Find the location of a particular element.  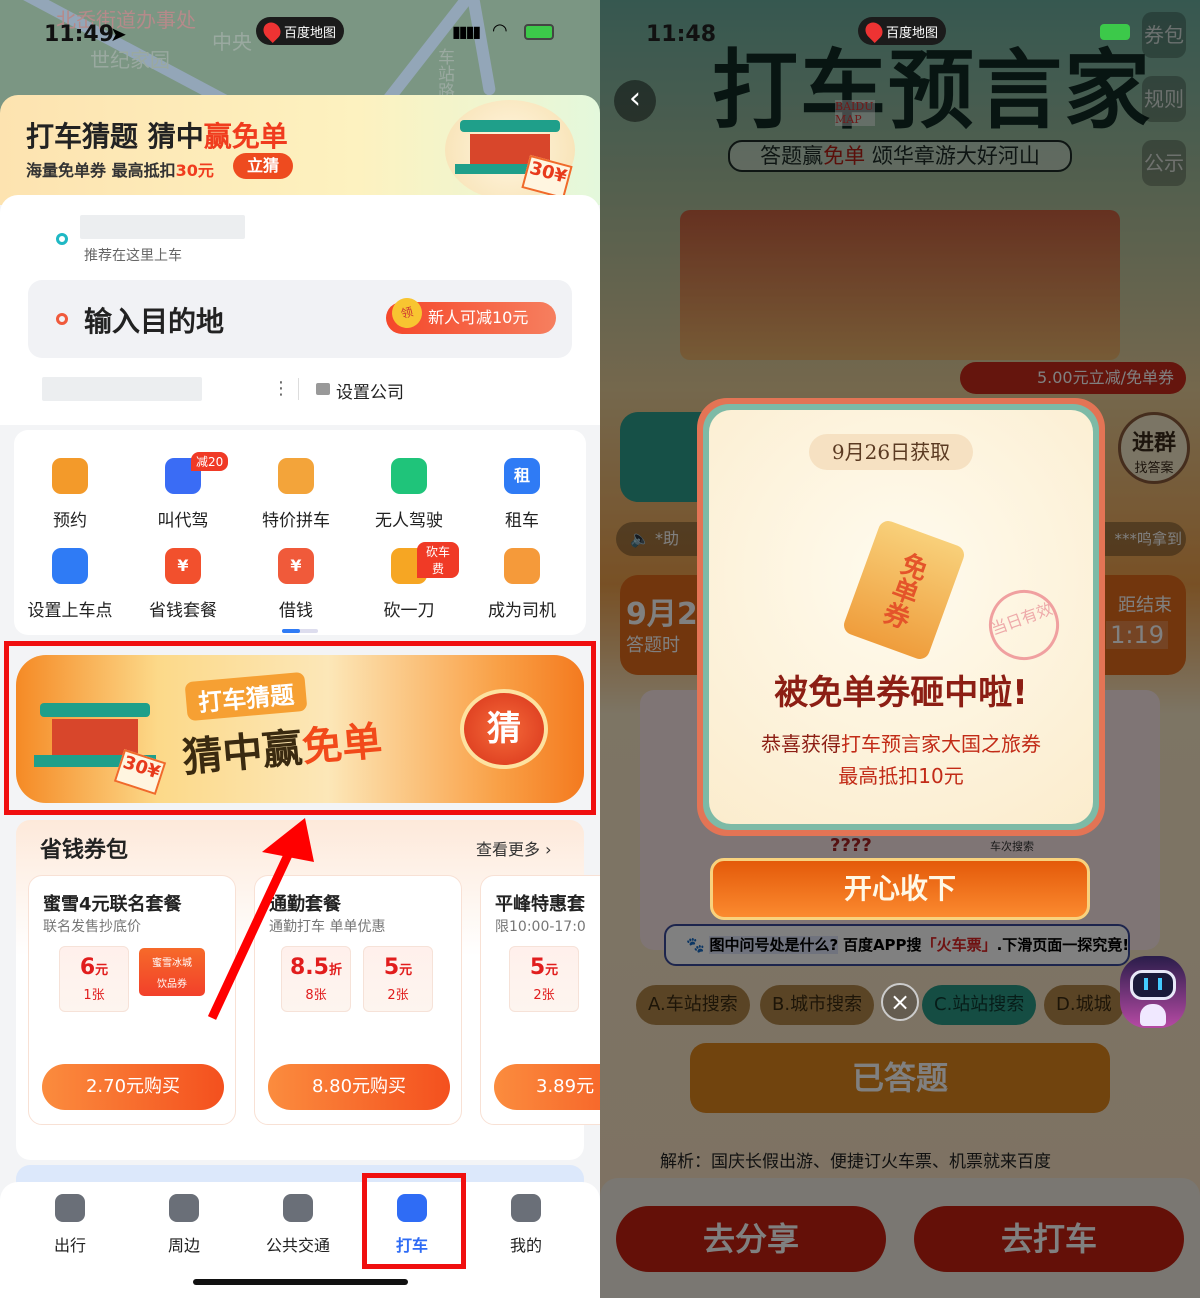

profile-icon is located at coordinates (526, 1208).